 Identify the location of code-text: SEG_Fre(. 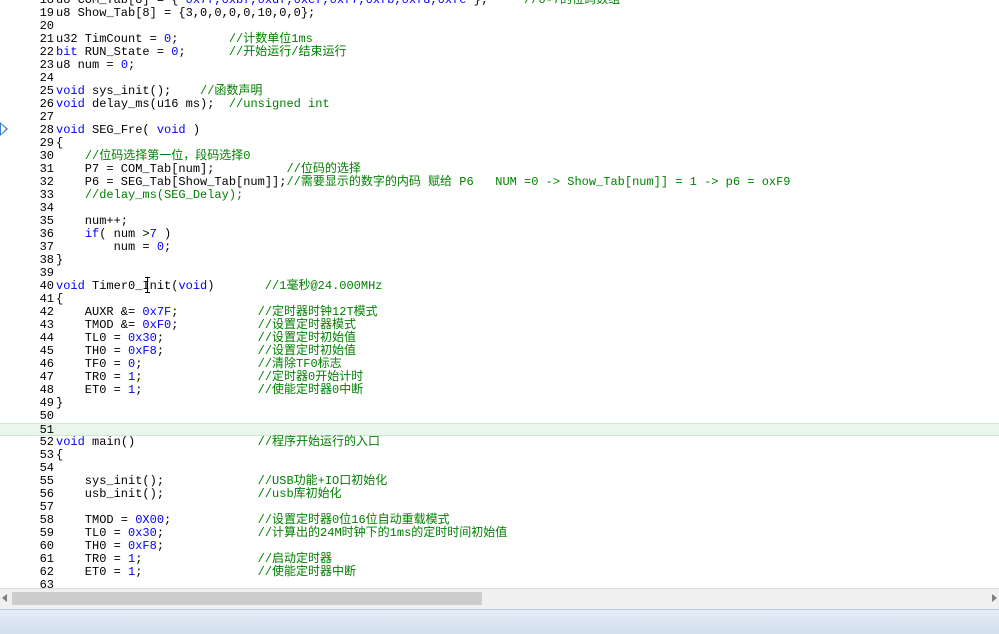
(120, 130).